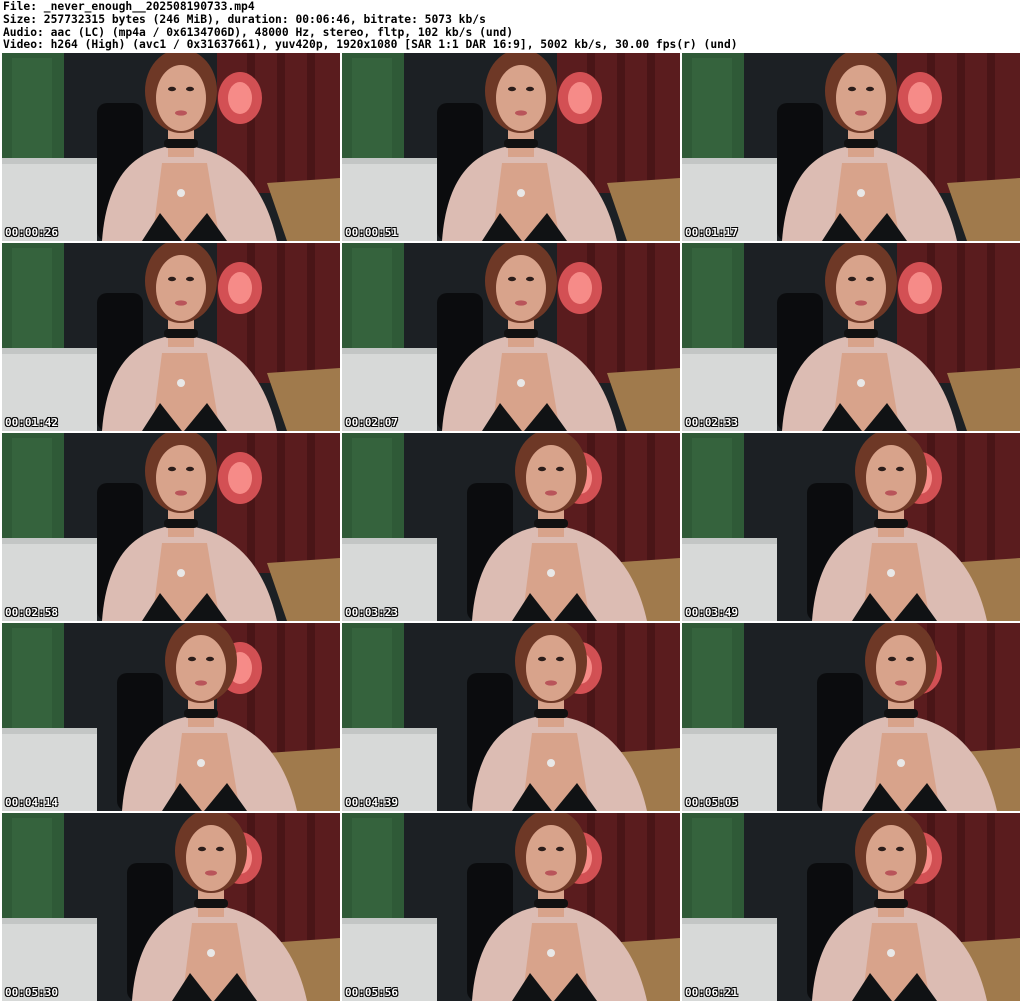  I want to click on frame-timestamp: 00:05:30, so click(31, 992).